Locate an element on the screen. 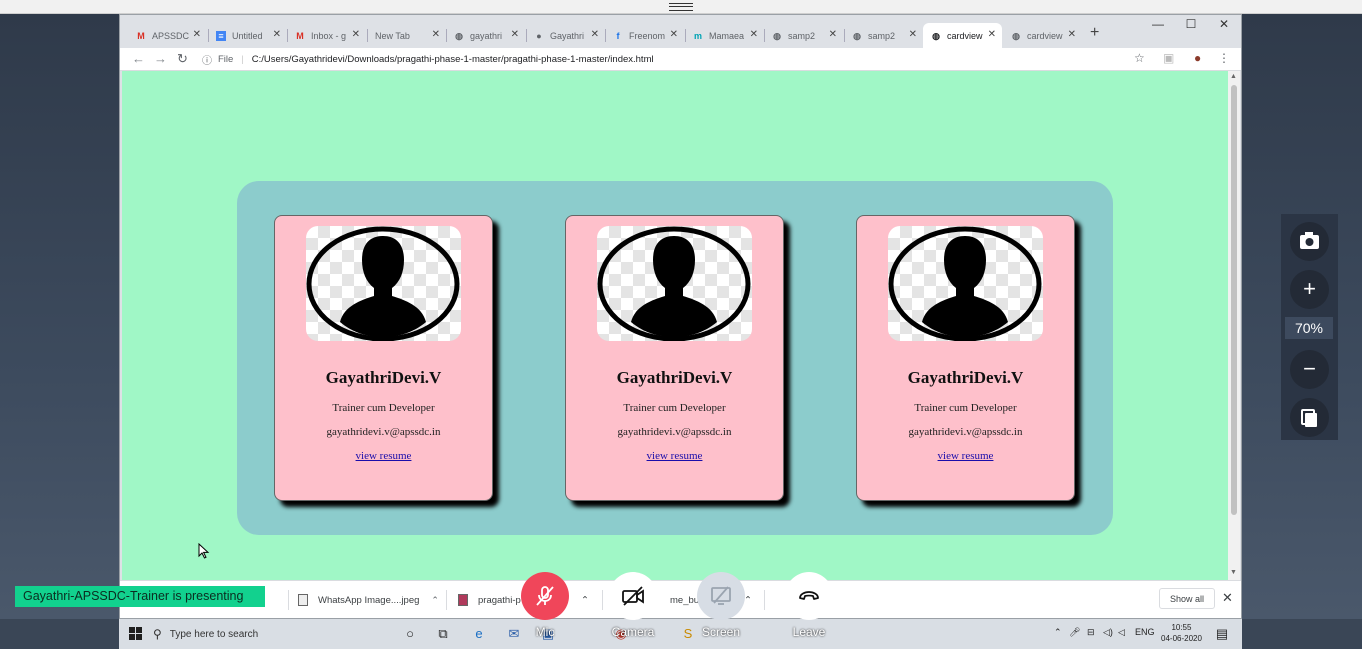 The image size is (1362, 649). user-silhouette-icon is located at coordinates (674, 283).